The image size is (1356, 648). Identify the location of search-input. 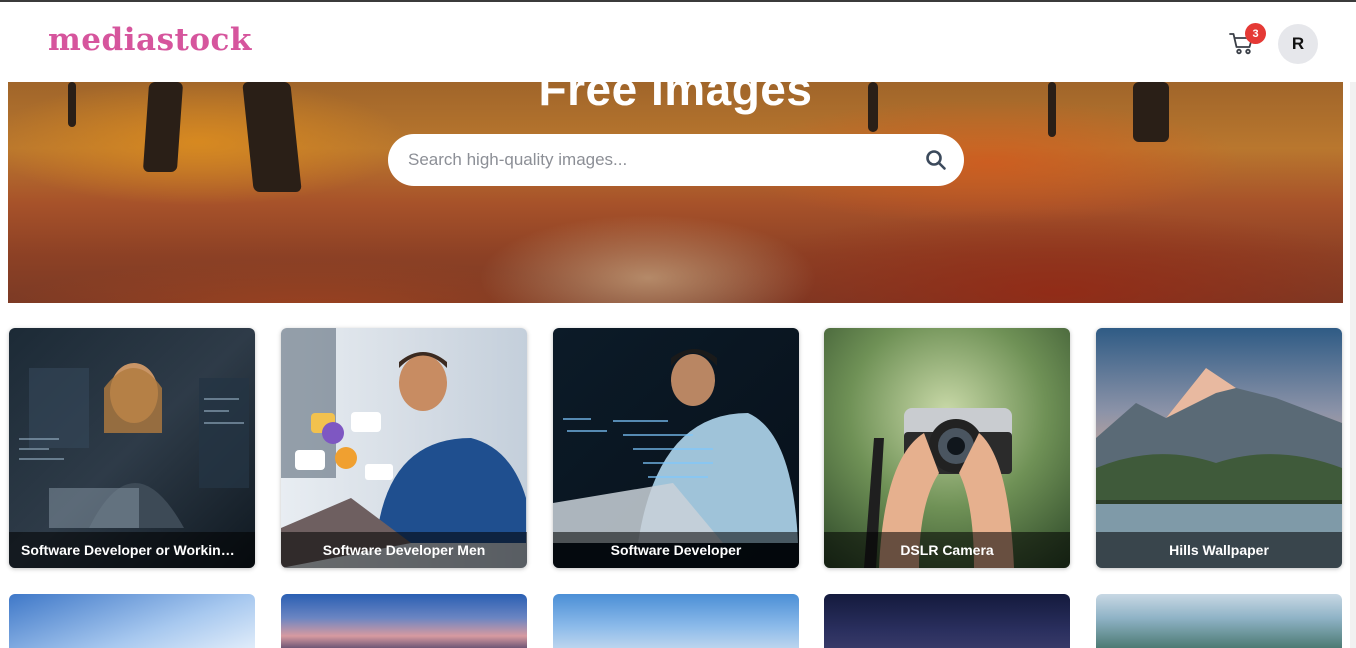
(658, 160).